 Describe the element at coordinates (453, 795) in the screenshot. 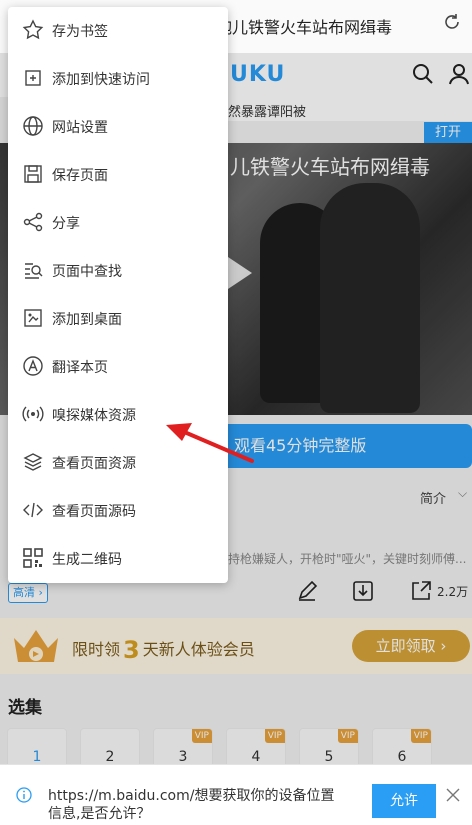

I see `close-icon` at that location.